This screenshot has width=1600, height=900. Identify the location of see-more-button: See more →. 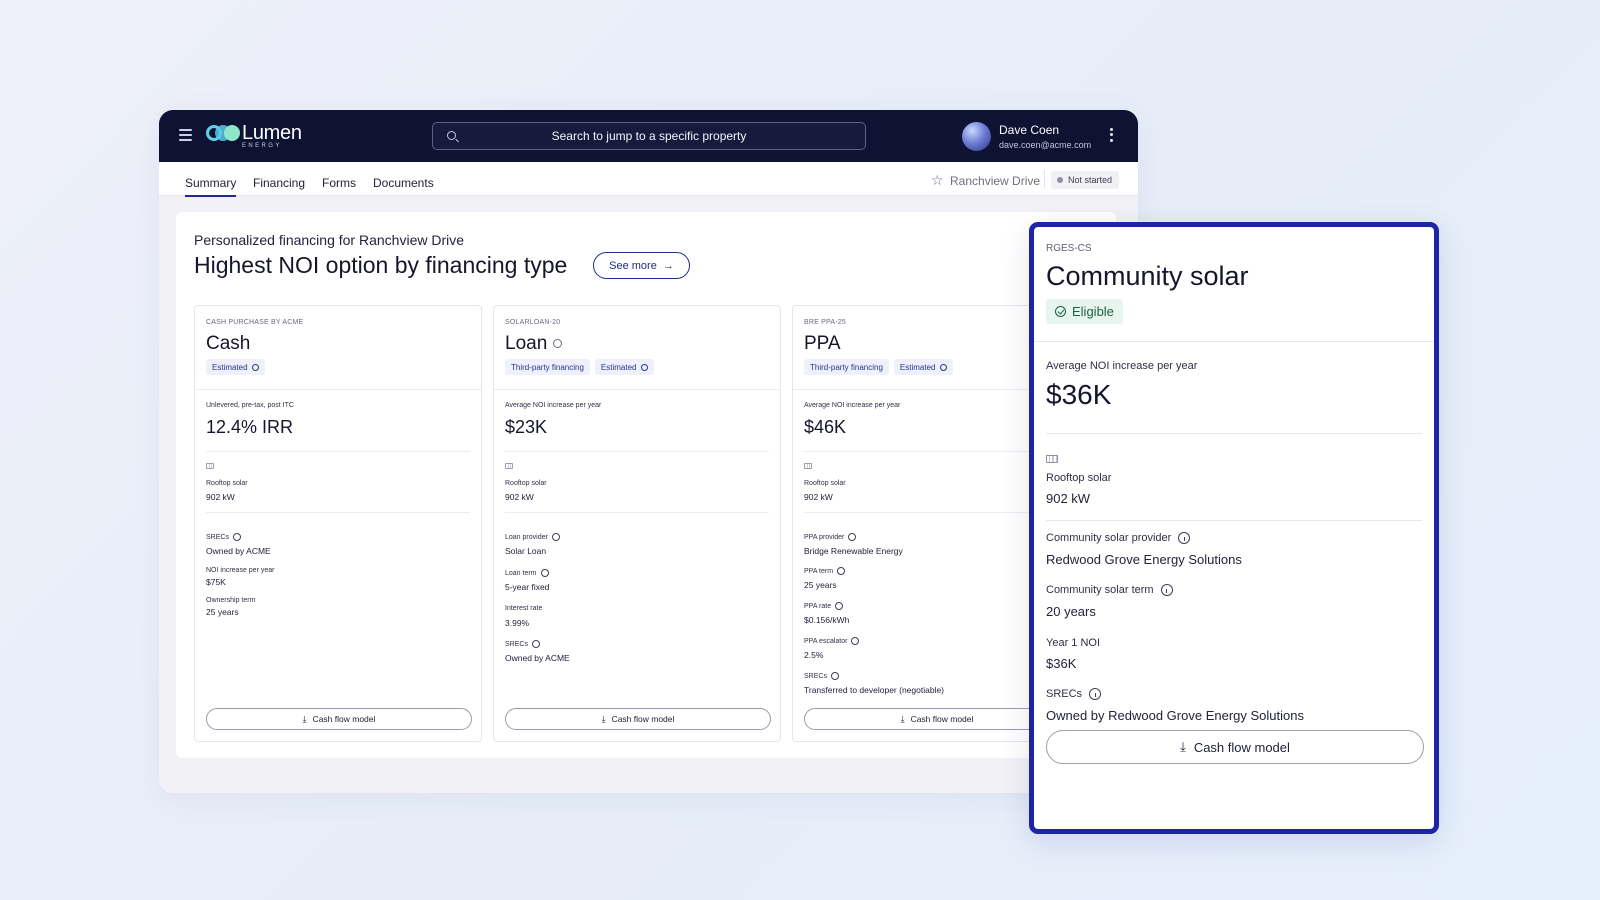
(641, 265).